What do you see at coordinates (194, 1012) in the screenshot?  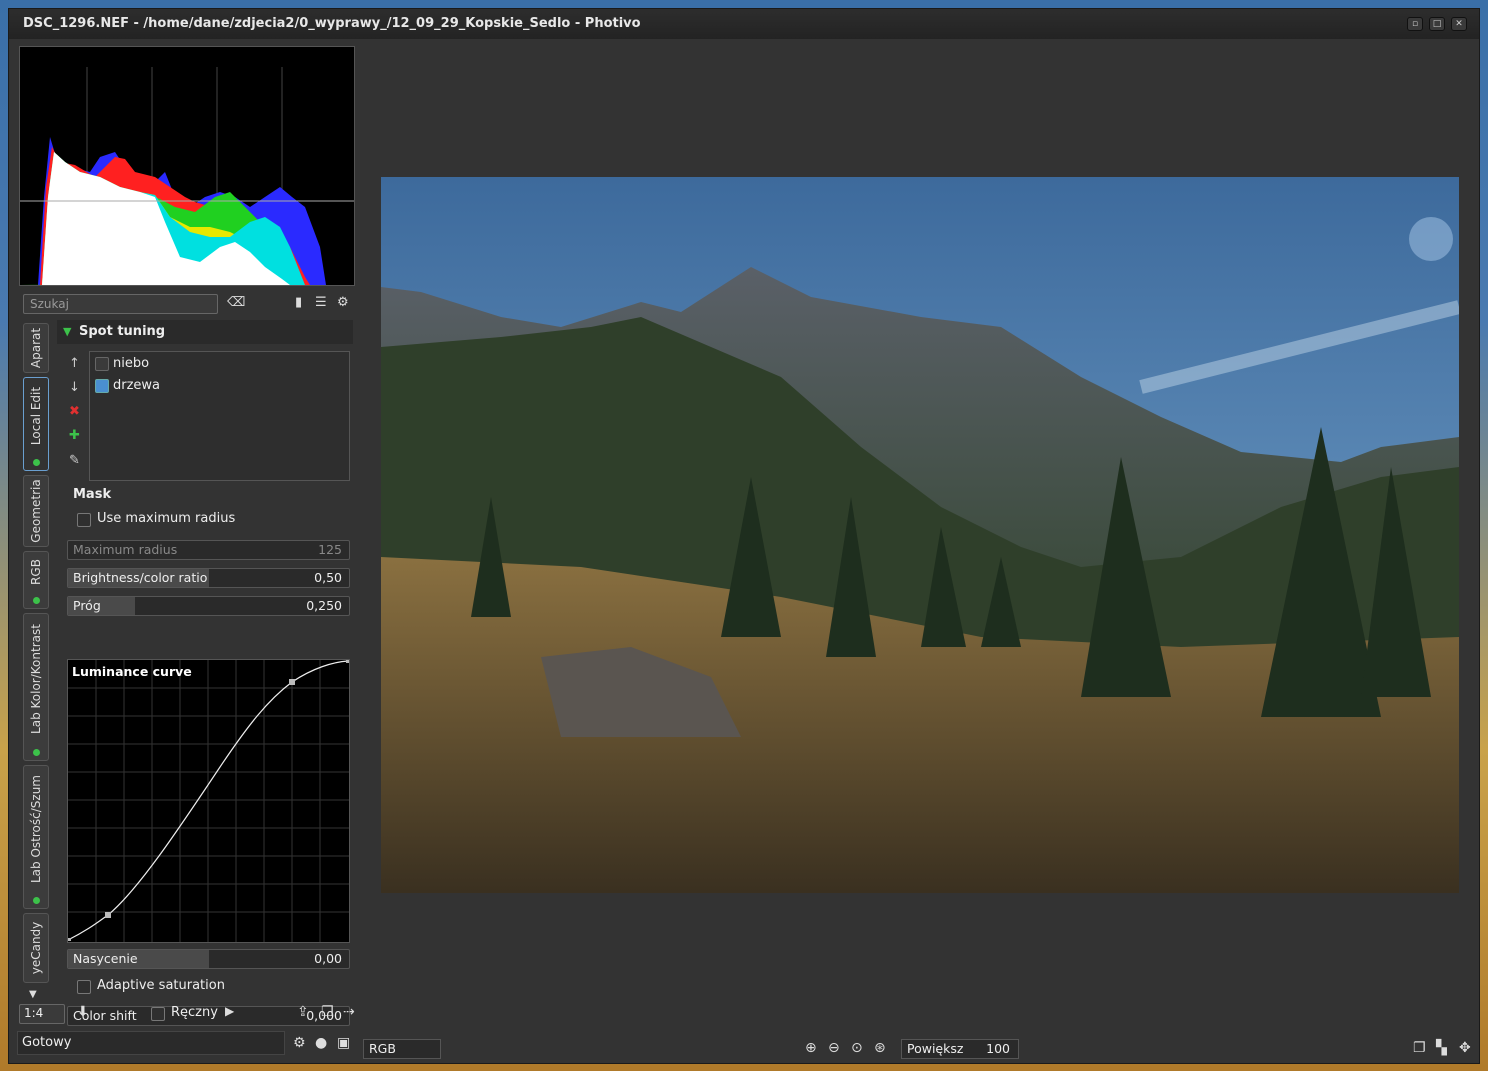 I see `manual-label: Ręczny` at bounding box center [194, 1012].